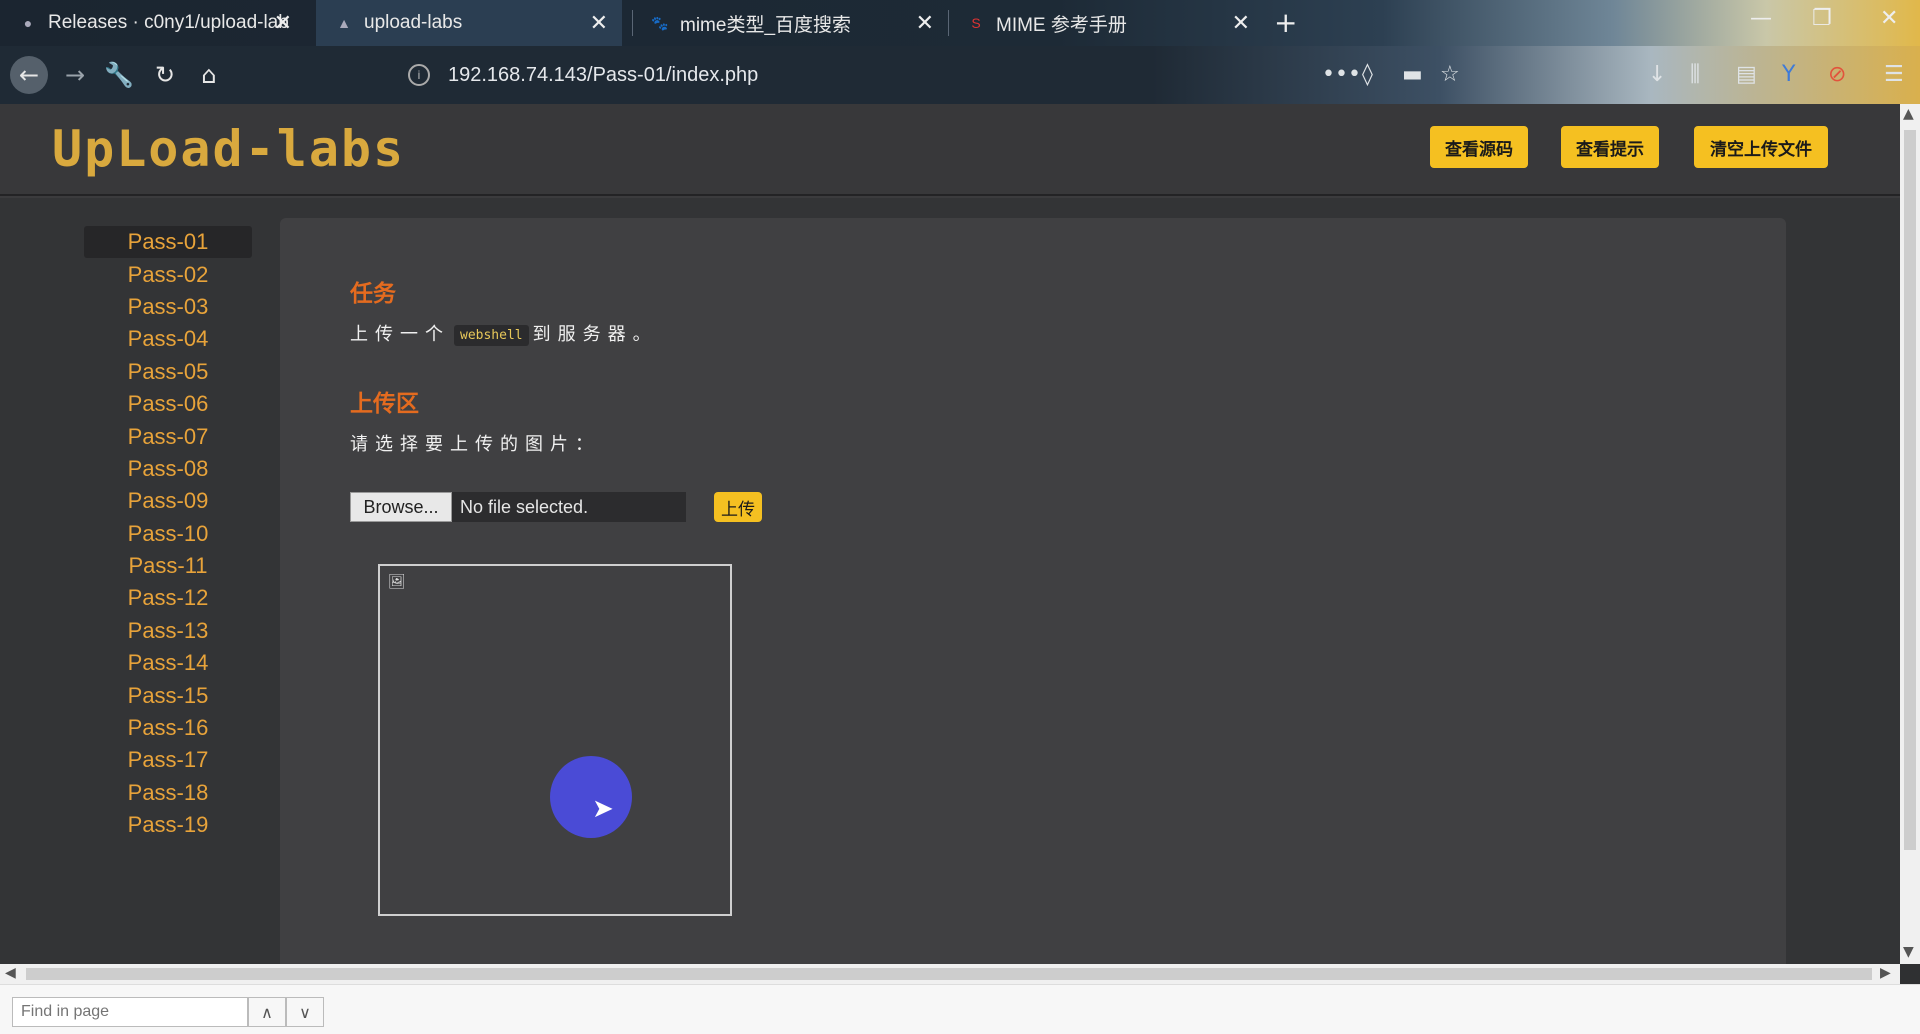  What do you see at coordinates (1061, 25) in the screenshot?
I see `tab-label: MIME 参考手册` at bounding box center [1061, 25].